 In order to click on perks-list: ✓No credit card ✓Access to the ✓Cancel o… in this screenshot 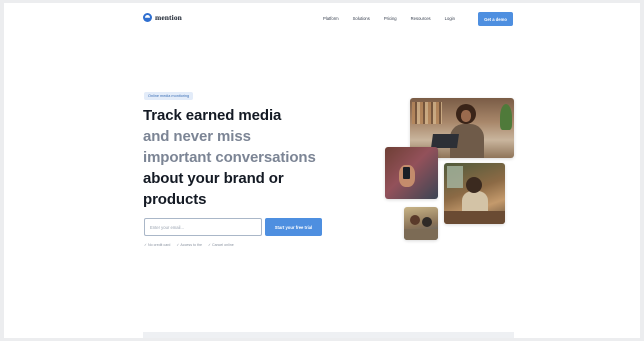, I will do `click(189, 245)`.